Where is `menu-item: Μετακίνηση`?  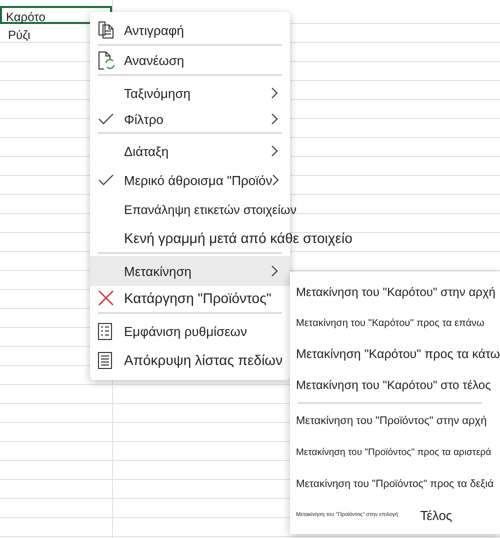 menu-item: Μετακίνηση is located at coordinates (190, 271).